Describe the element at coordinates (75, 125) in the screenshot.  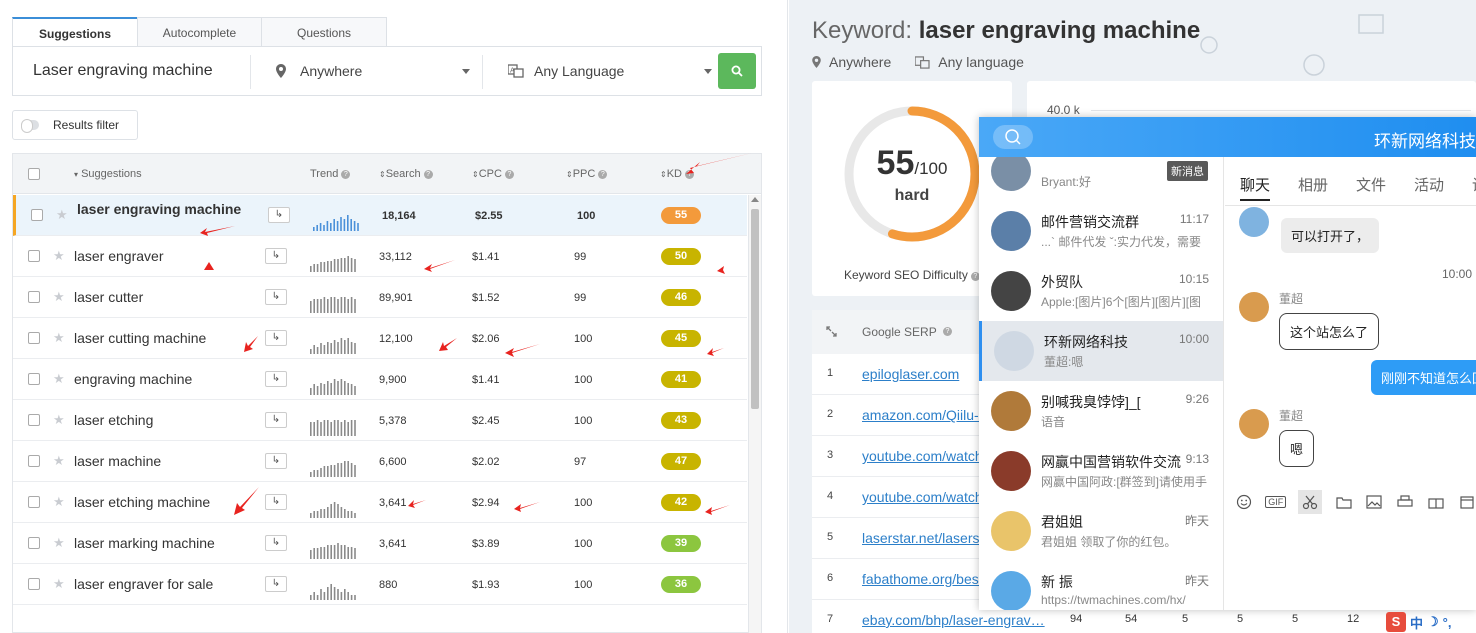
I see `results-filter-button: Results filter` at that location.